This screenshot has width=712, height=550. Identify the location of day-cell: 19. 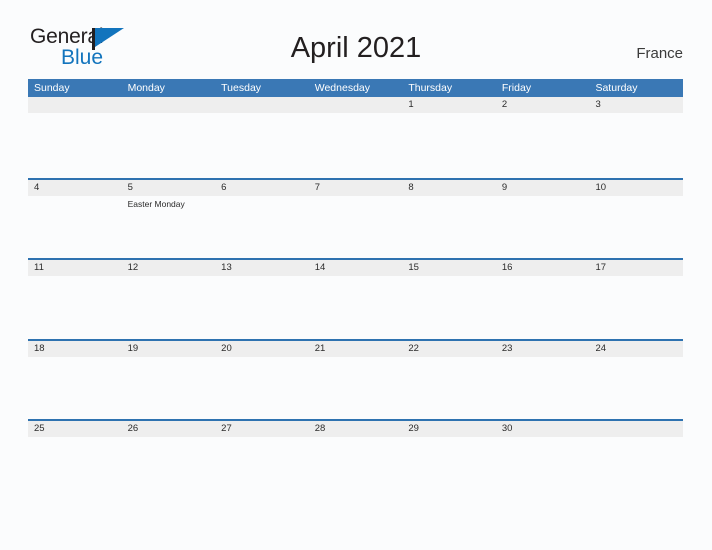
(169, 349).